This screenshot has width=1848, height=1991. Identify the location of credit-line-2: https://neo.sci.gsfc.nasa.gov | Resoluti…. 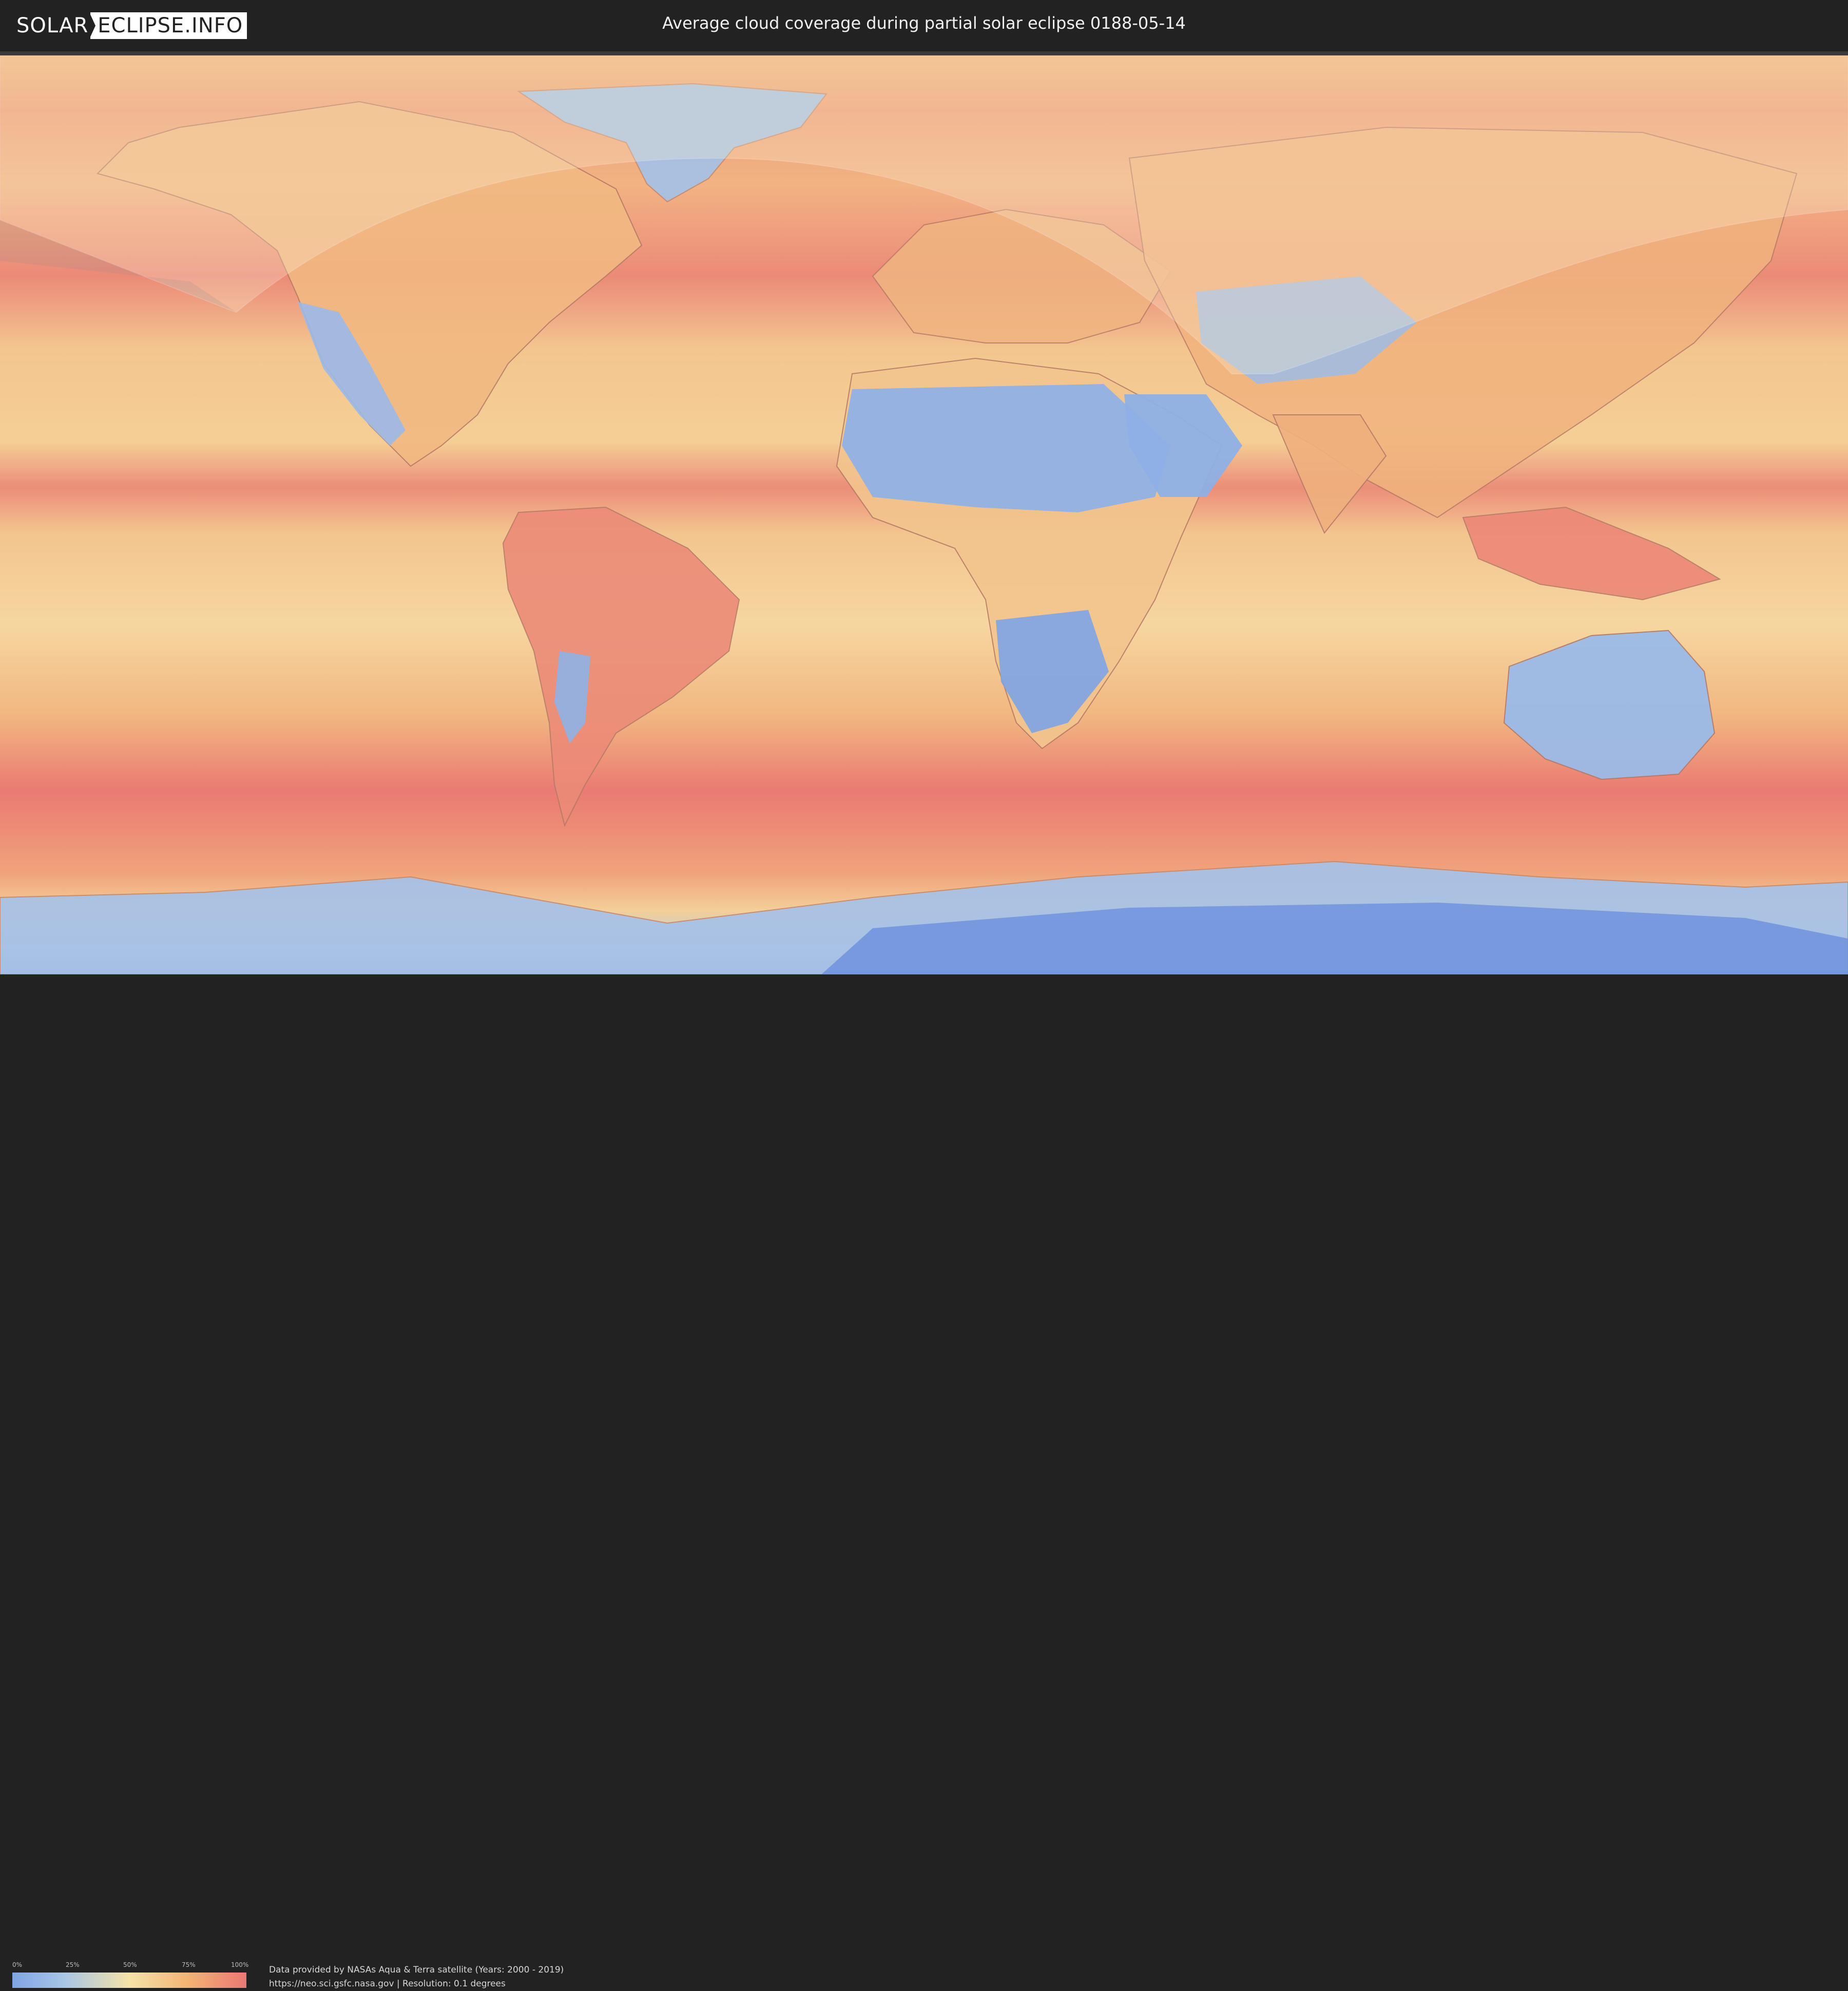
(416, 1984).